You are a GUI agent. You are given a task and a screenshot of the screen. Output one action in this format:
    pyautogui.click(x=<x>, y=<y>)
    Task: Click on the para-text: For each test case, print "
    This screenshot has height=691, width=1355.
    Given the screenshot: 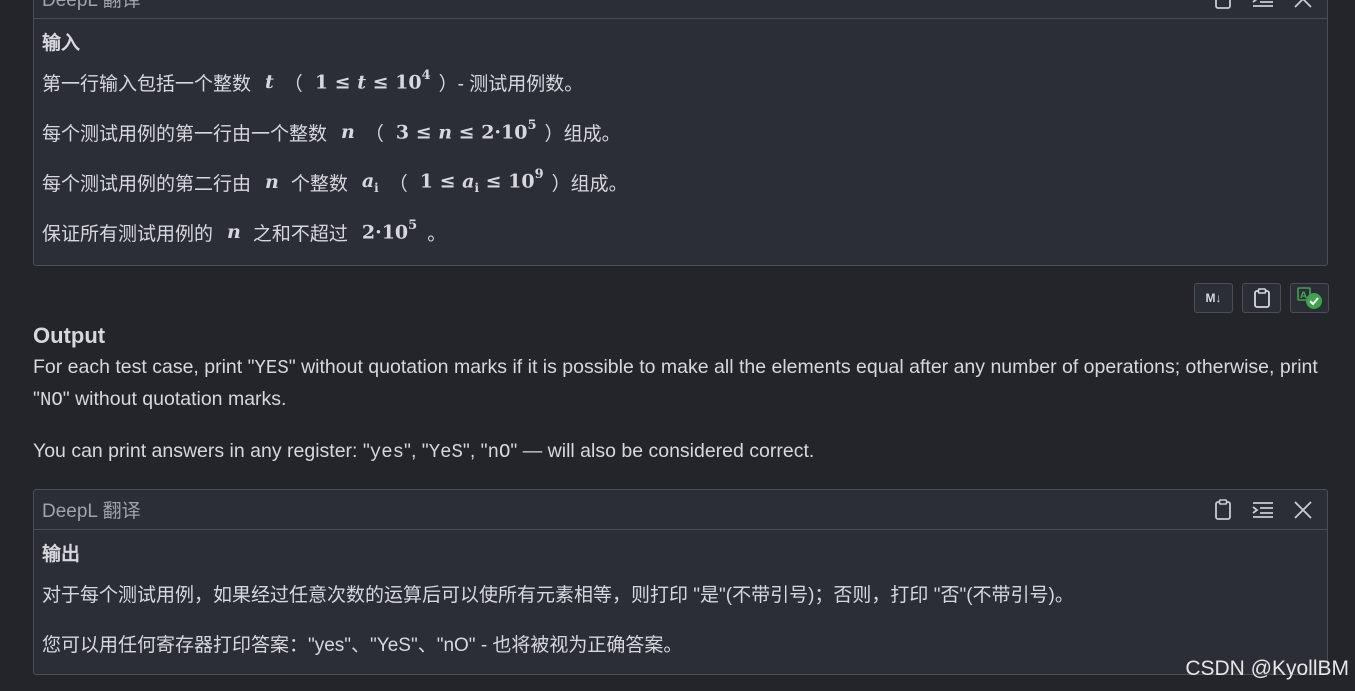 What is the action you would take?
    pyautogui.click(x=144, y=367)
    